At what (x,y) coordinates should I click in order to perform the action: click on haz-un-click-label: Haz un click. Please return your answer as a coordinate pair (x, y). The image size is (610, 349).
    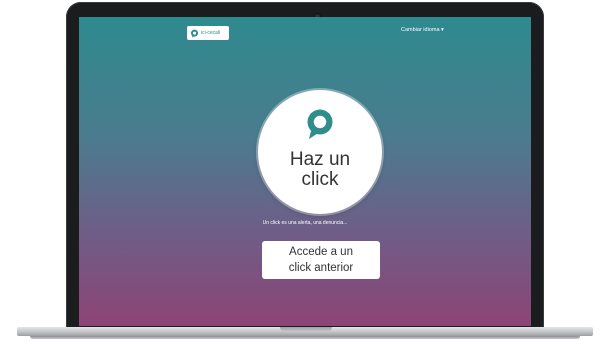
    Looking at the image, I should click on (320, 170).